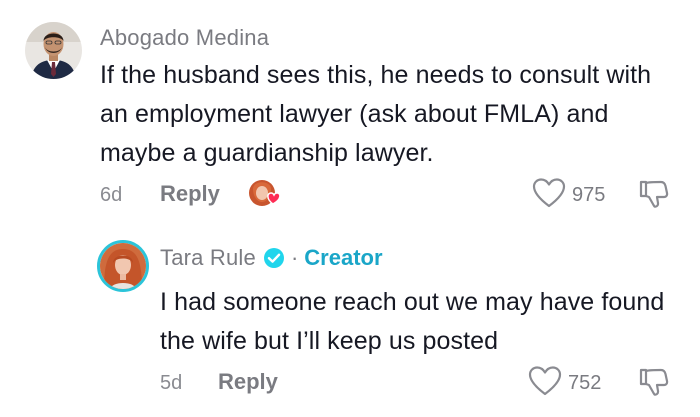  Describe the element at coordinates (111, 195) in the screenshot. I see `comment-age: 6d` at that location.